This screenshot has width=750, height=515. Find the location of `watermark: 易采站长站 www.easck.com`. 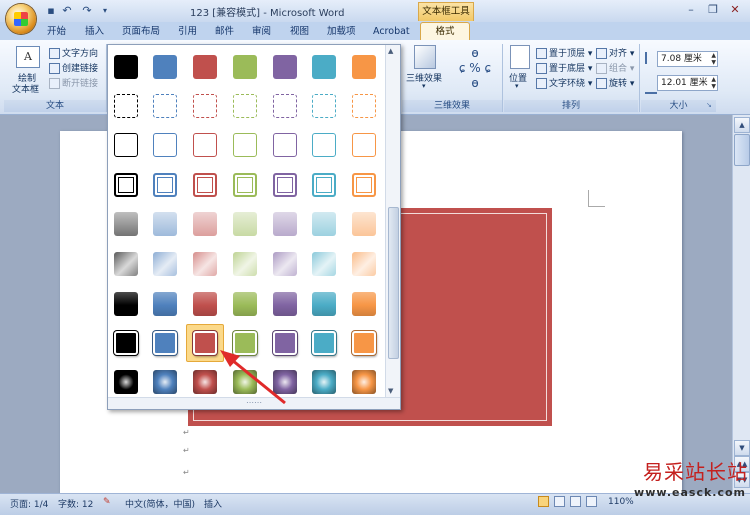

watermark: 易采站长站 www.easck.com is located at coordinates (687, 484).